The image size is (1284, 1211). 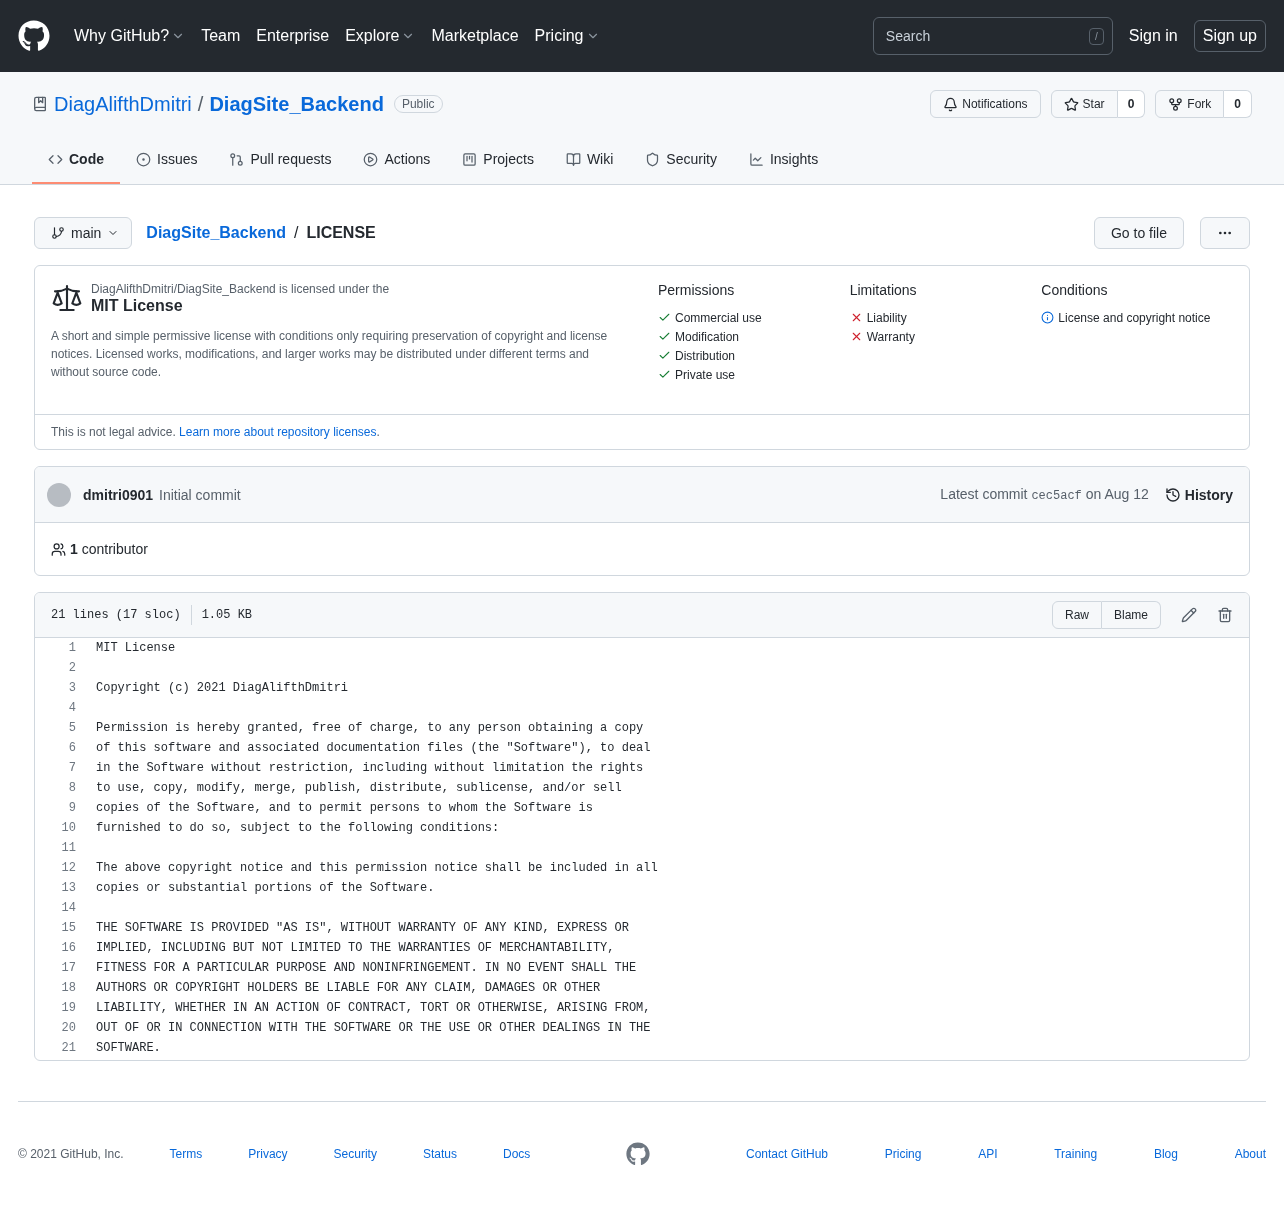 I want to click on footer-link: Privacy, so click(x=268, y=1154).